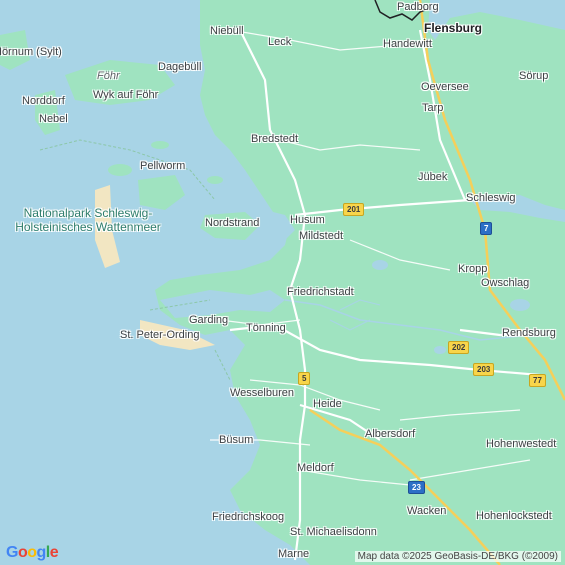 The image size is (565, 565). I want to click on place-label-stmichaelisdonn: St. Michaelisdonn, so click(333, 532).